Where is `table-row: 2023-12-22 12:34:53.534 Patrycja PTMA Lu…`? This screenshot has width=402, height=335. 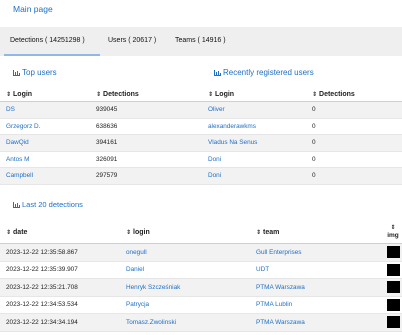
table-row: 2023-12-22 12:34:53.534 Patrycja PTMA Lu… is located at coordinates (201, 305).